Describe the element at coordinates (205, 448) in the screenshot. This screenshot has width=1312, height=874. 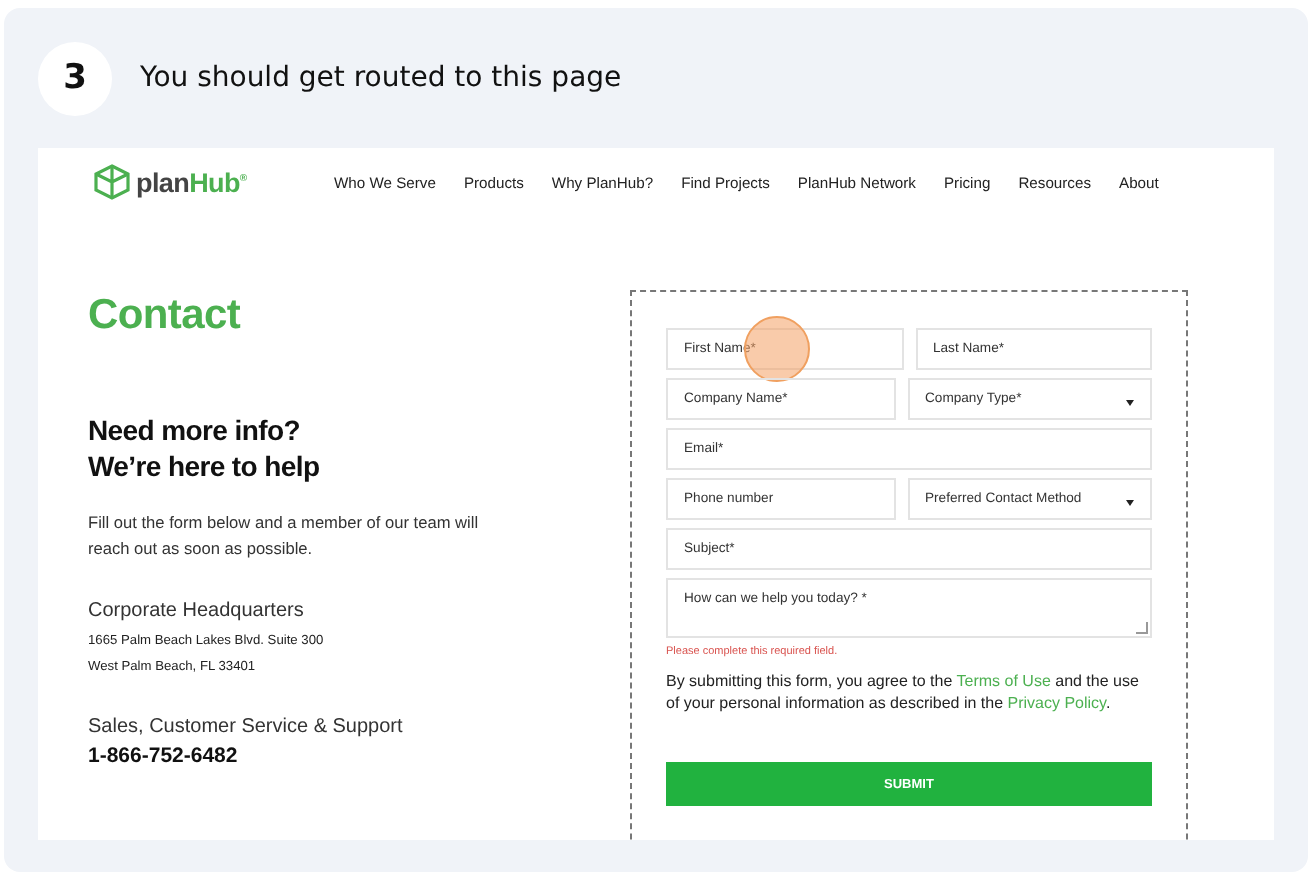
I see `subheading: Need more info? We’re here to help` at that location.